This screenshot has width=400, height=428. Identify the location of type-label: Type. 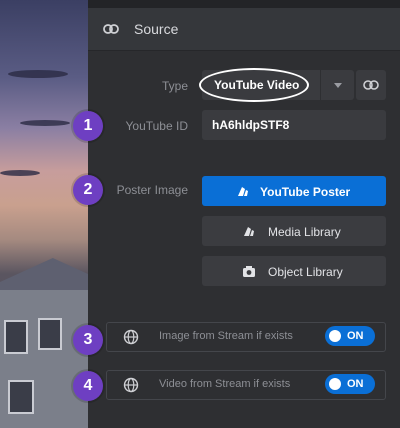
(174, 86).